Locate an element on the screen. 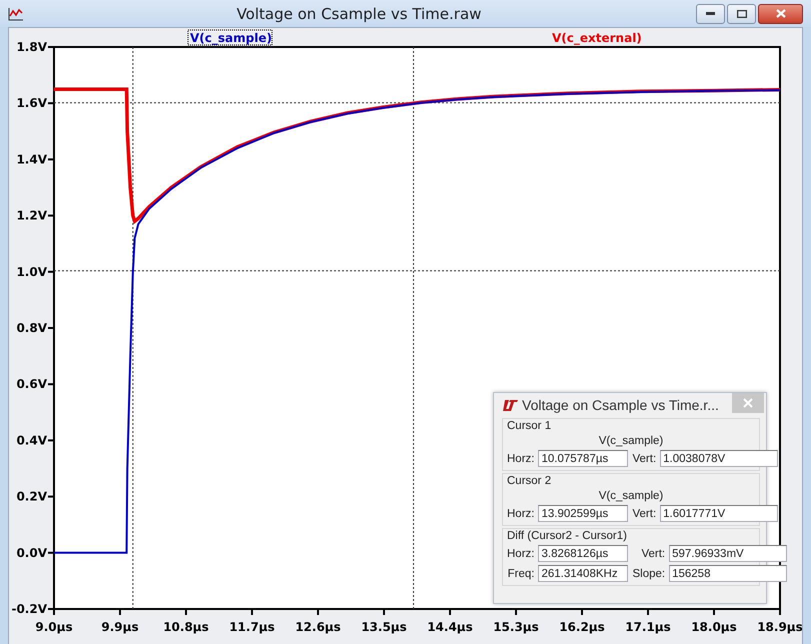 The height and width of the screenshot is (644, 811). x-tick-label: 11.7µs is located at coordinates (252, 627).